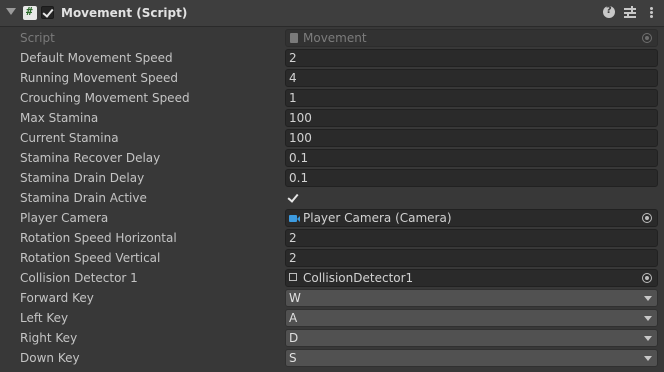 This screenshot has height=372, width=664. I want to click on field-label: Right Key, so click(49, 338).